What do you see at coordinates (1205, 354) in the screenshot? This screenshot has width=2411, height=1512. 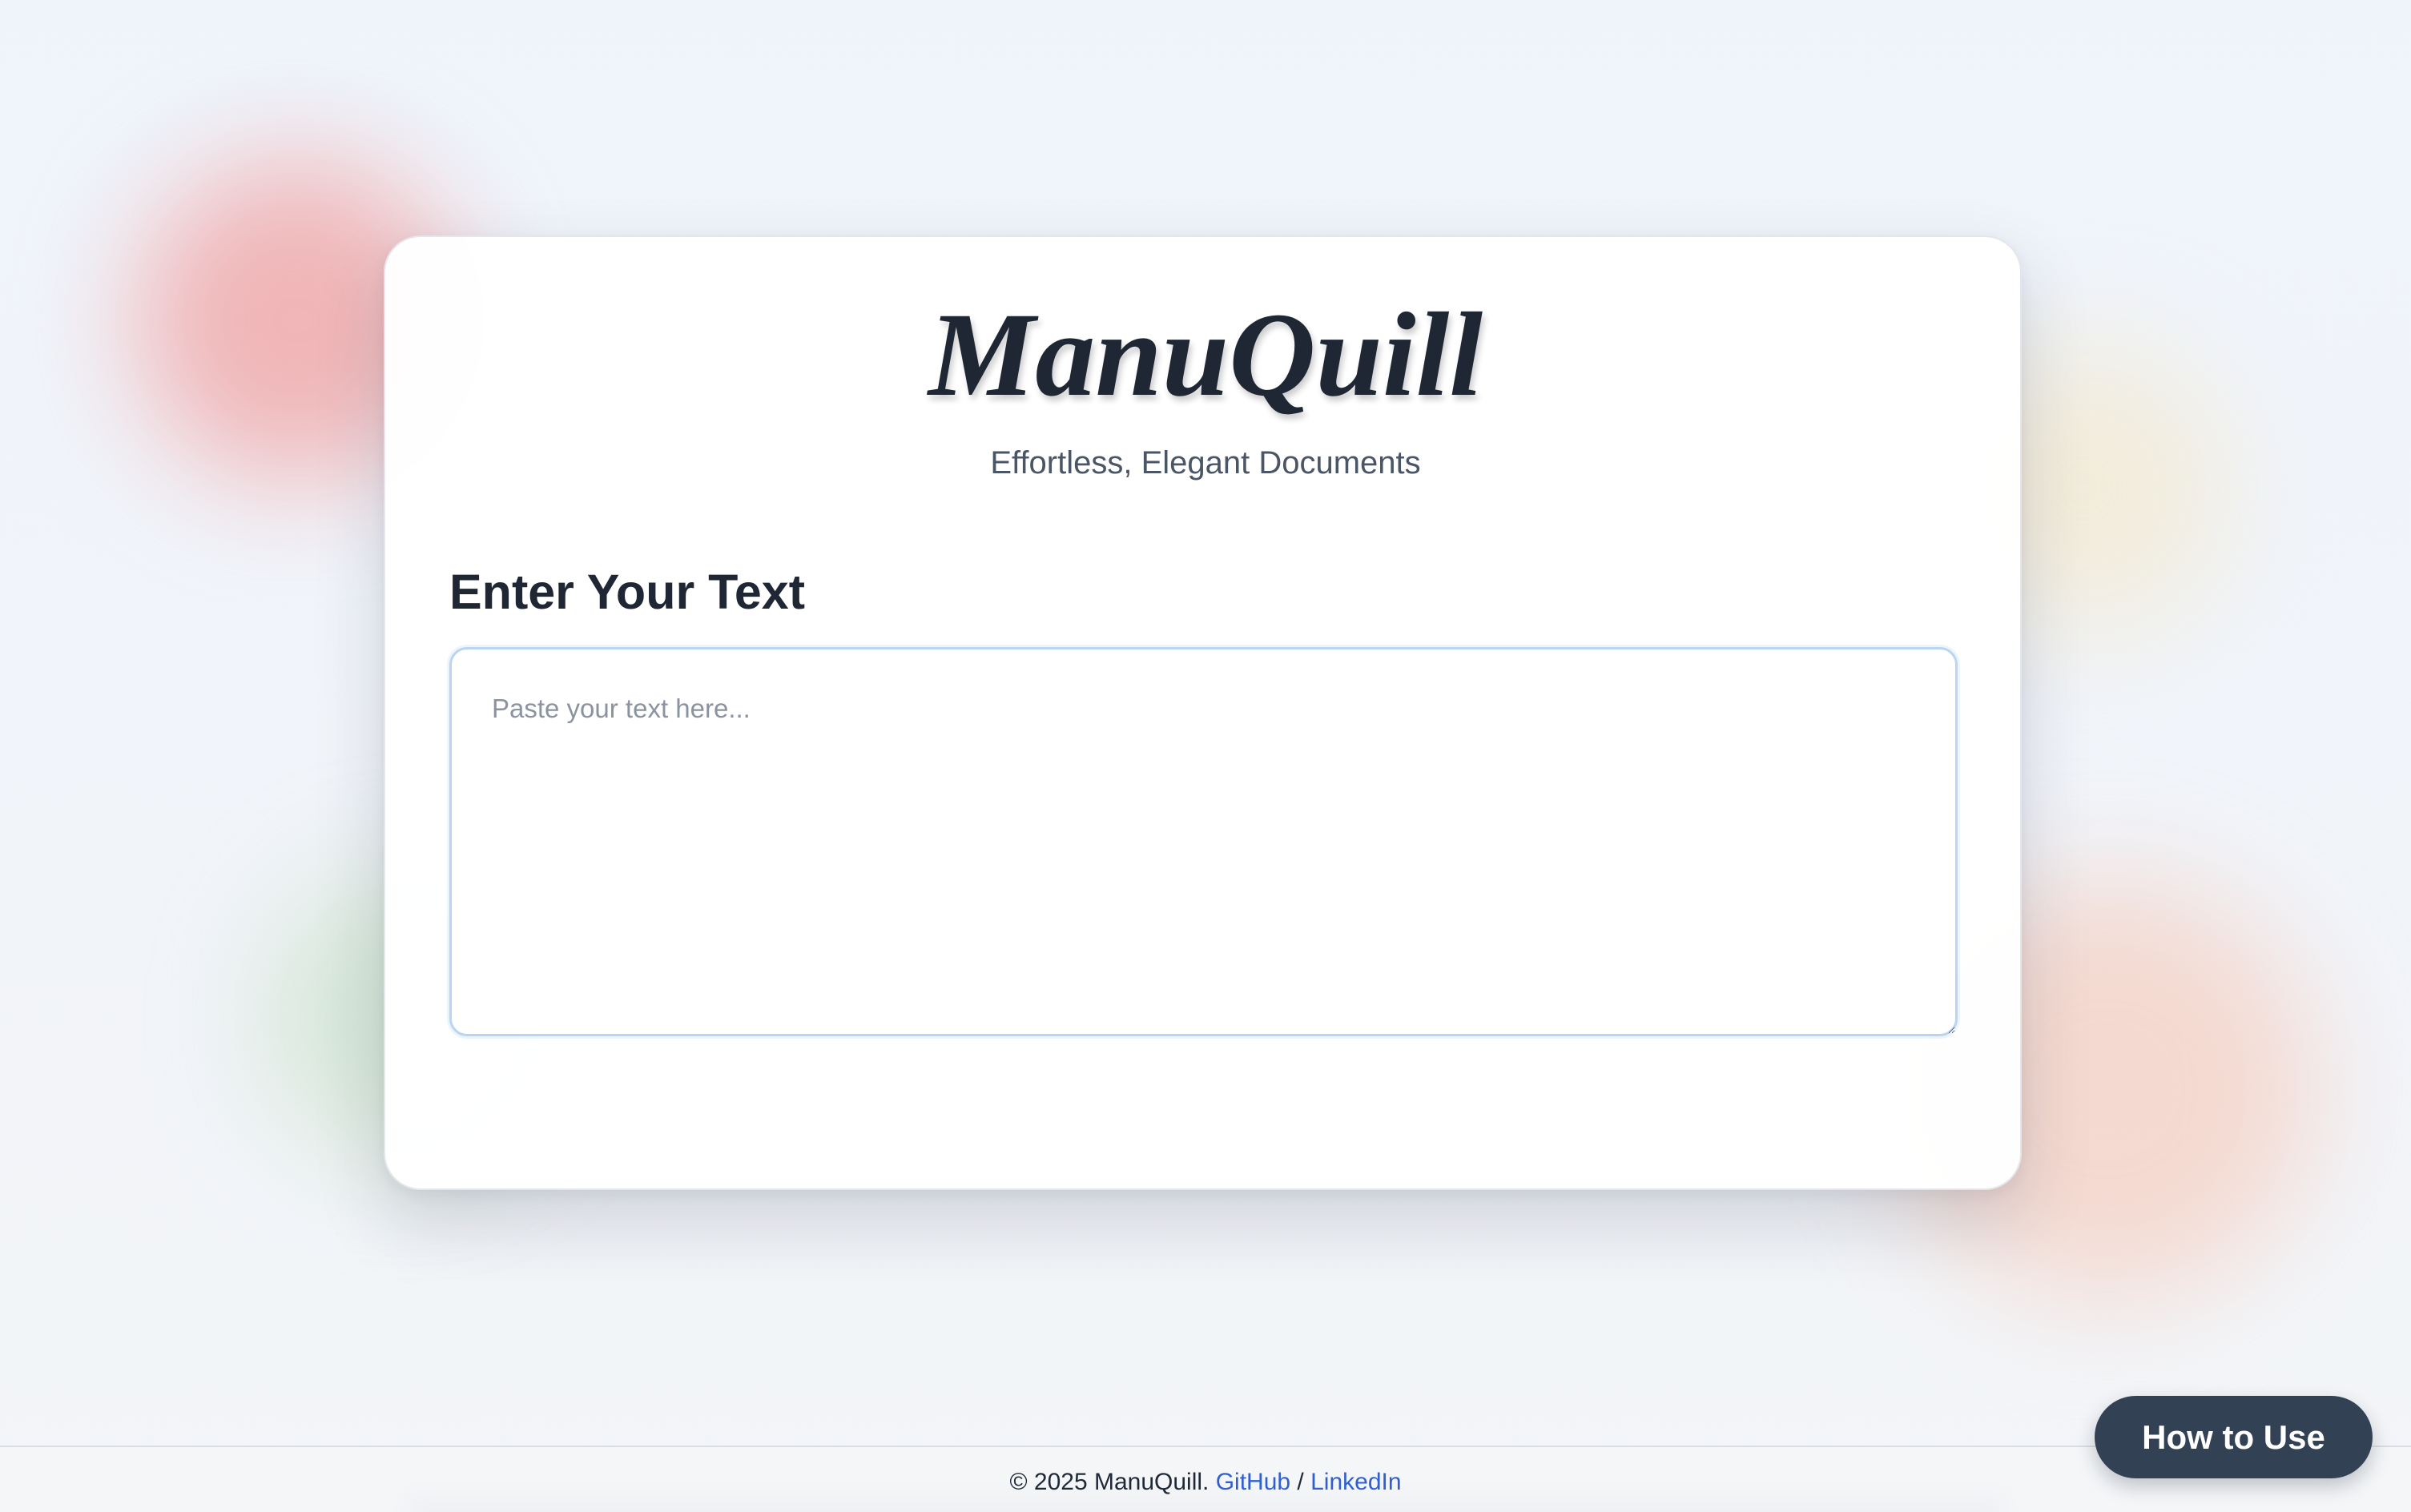 I see `app-title: ManuQuill` at bounding box center [1205, 354].